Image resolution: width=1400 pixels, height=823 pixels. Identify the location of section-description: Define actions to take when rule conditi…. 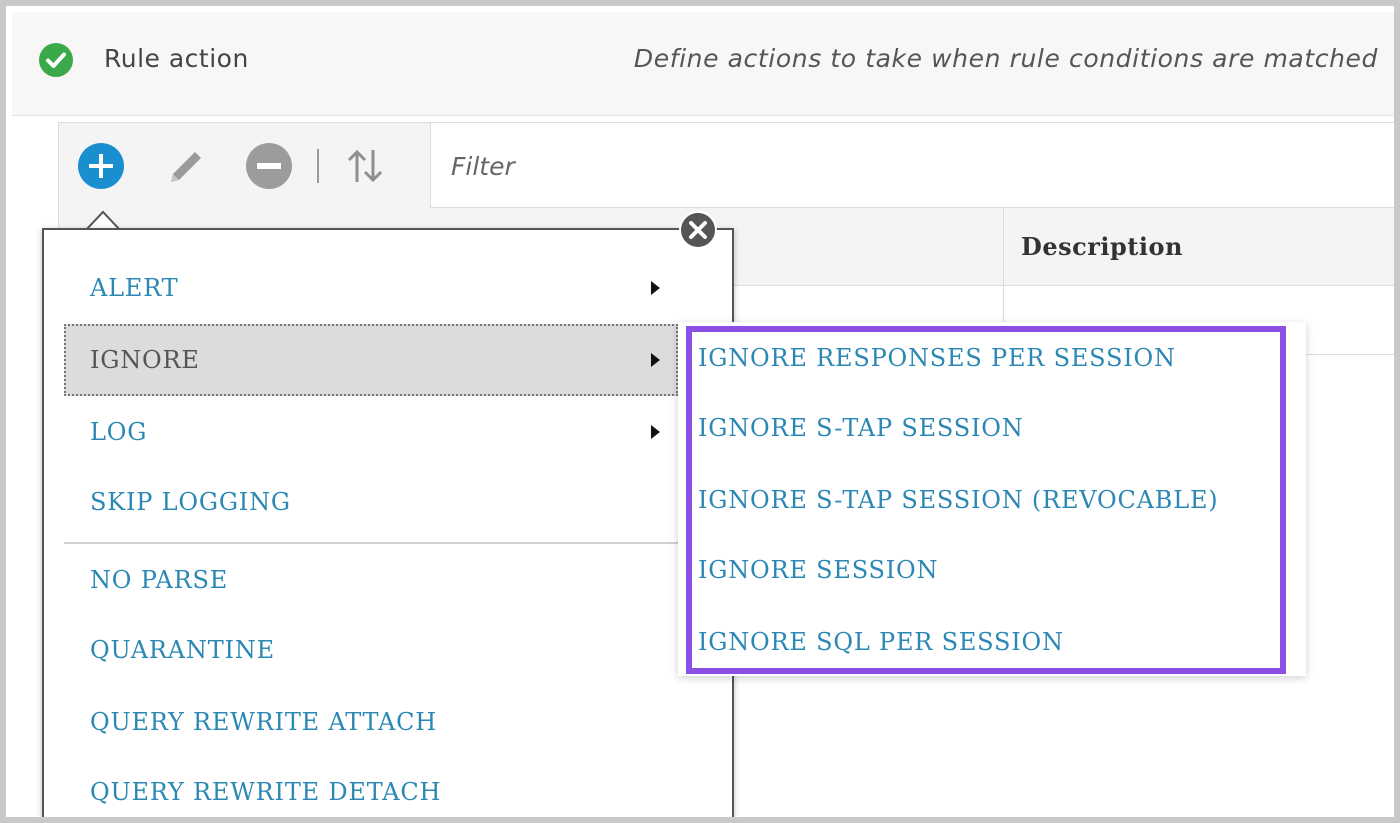
(1005, 58).